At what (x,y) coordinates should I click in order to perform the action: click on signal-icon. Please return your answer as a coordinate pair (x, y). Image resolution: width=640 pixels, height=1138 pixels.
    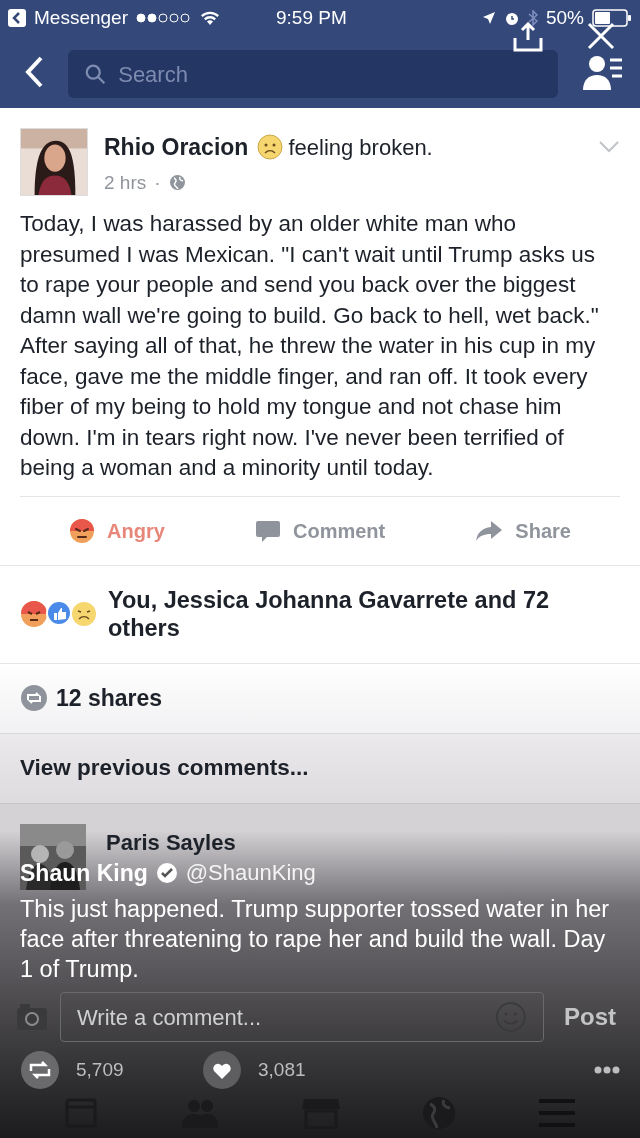
    Looking at the image, I should click on (164, 18).